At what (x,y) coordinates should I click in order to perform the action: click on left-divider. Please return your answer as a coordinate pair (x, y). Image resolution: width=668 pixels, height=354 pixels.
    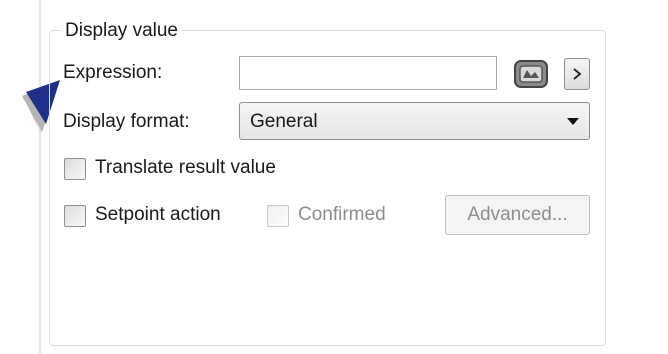
    Looking at the image, I should click on (40, 177).